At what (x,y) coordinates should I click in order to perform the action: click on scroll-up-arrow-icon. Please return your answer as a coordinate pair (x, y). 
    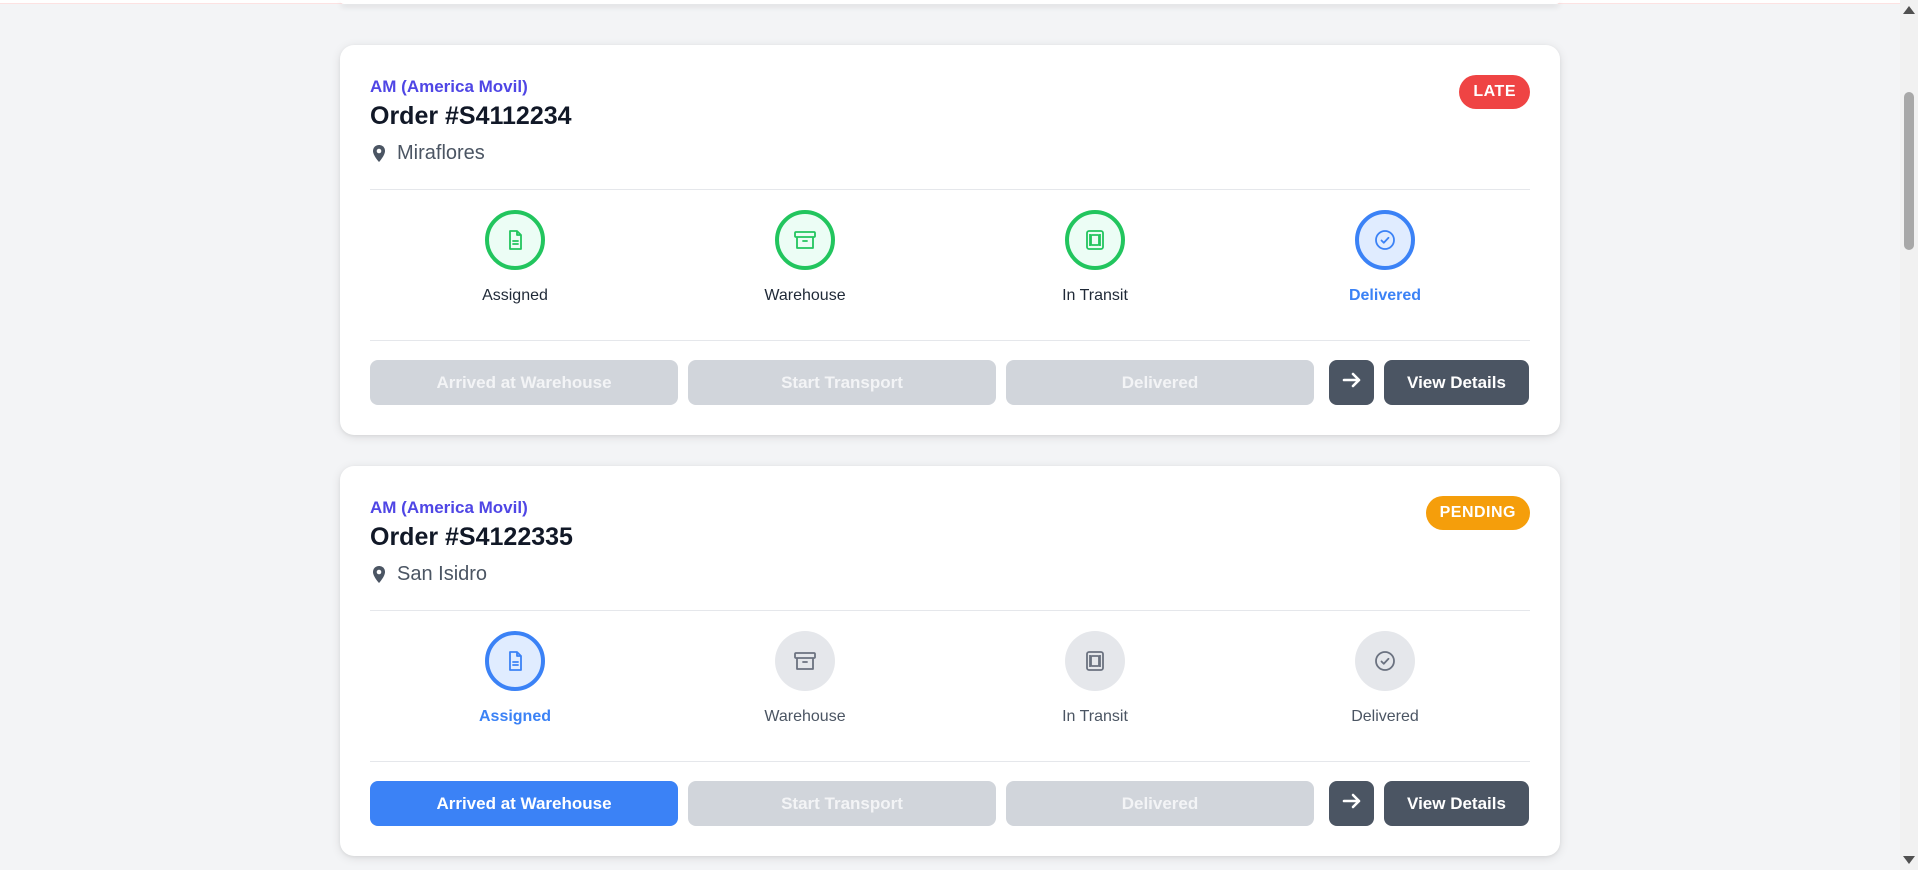
    Looking at the image, I should click on (1909, 10).